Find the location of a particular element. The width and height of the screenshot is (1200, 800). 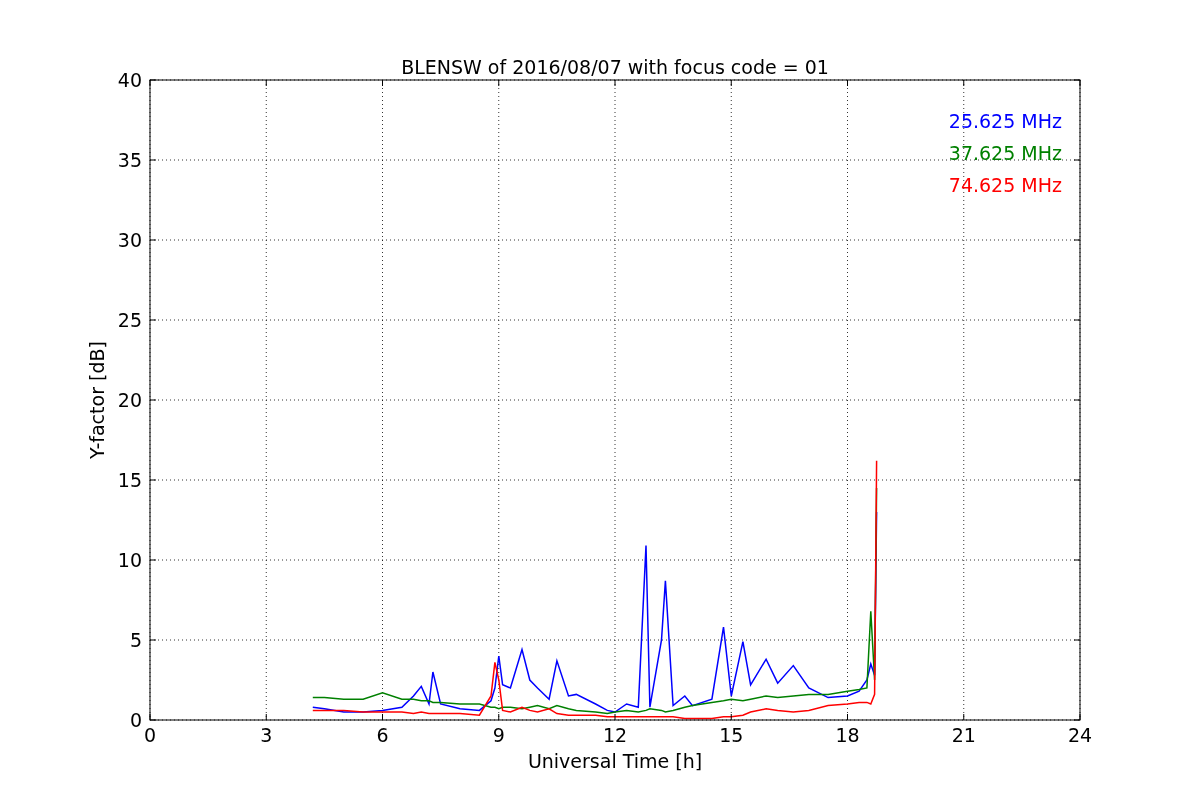

y-tick-label: 20 is located at coordinates (129, 400).